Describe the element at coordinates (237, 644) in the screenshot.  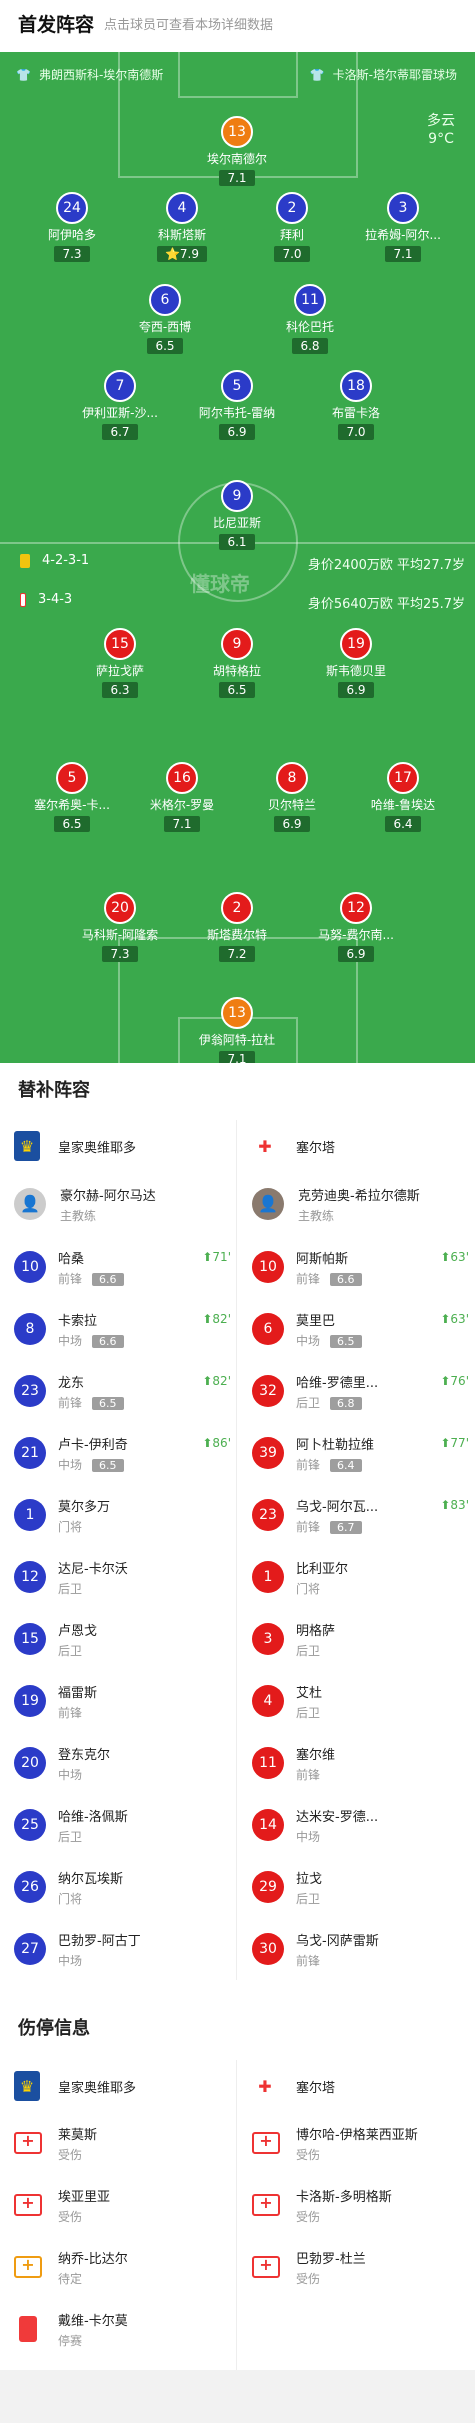
I see `player-number-badge: 9` at that location.